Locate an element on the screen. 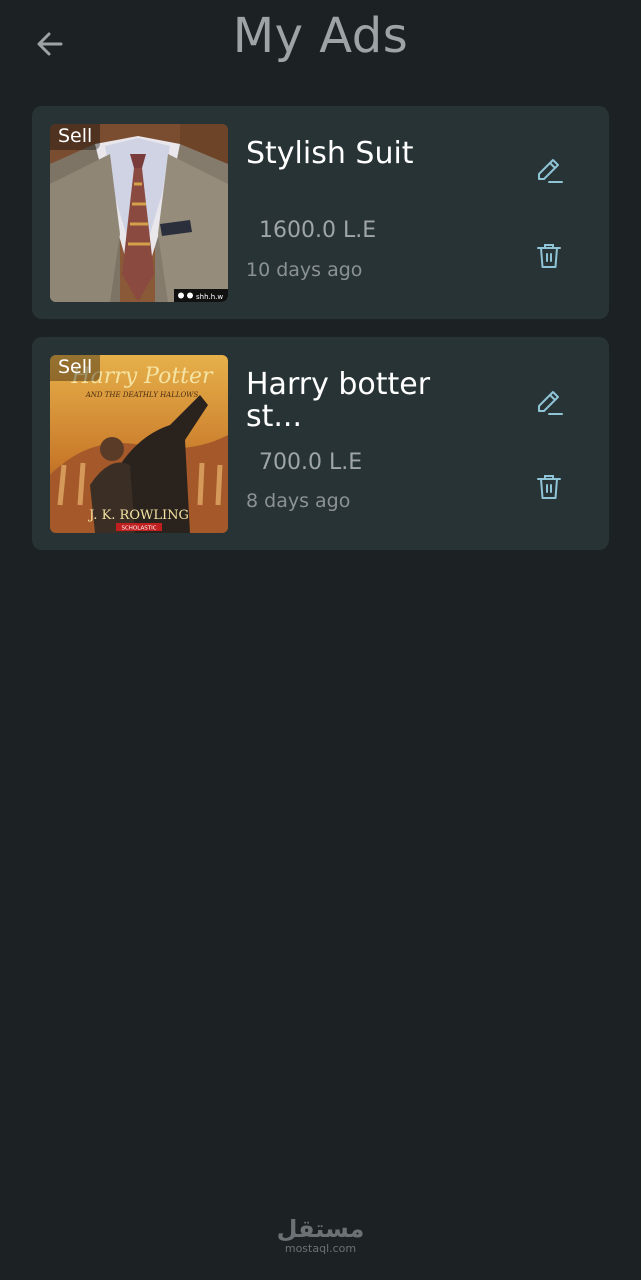 This screenshot has height=1280, width=641. book-author: J. K. ROWLING is located at coordinates (138, 515).